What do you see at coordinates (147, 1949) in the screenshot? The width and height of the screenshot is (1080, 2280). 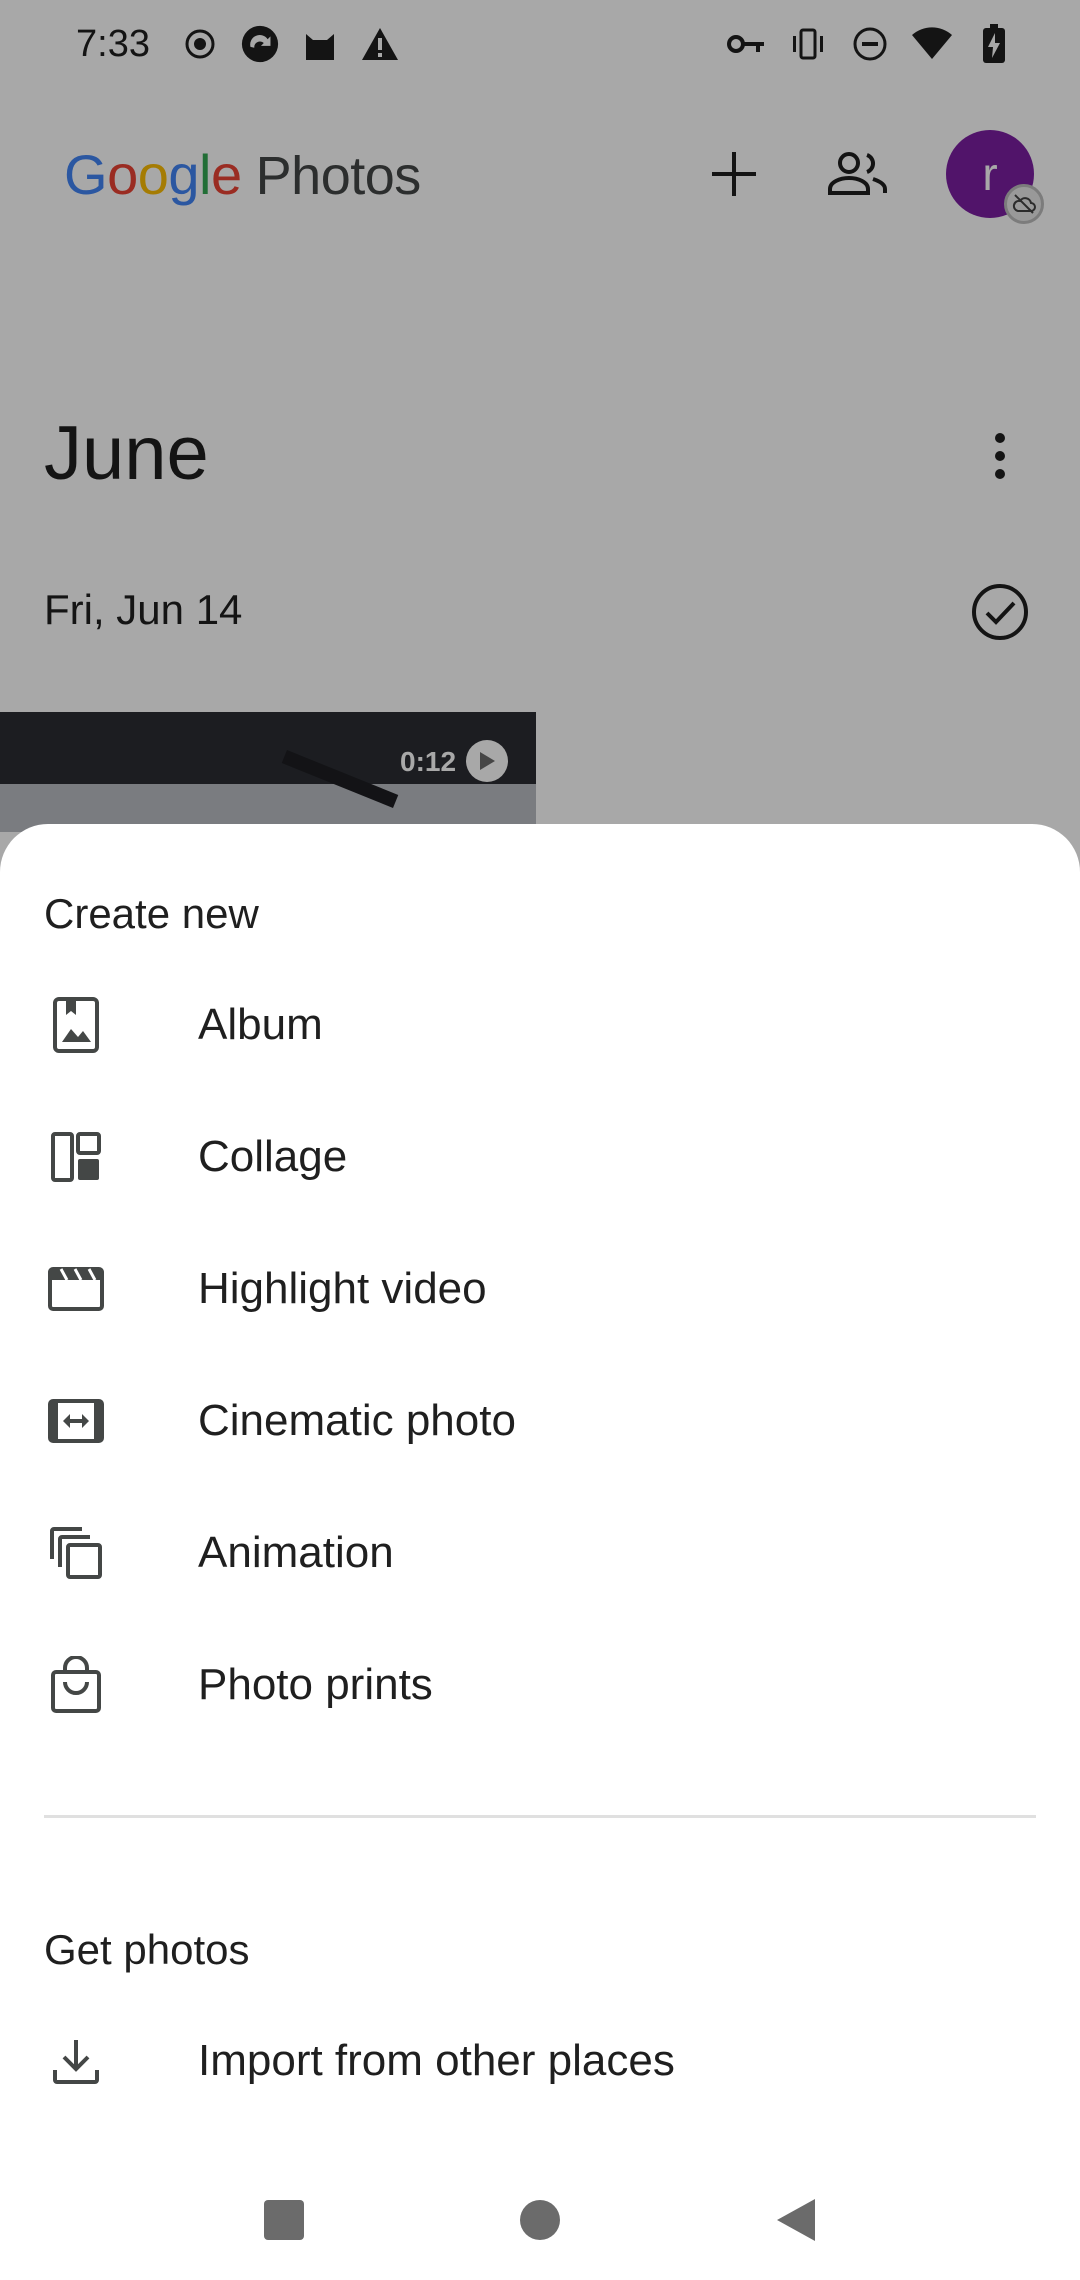 I see `get-photos-heading: Get photos` at bounding box center [147, 1949].